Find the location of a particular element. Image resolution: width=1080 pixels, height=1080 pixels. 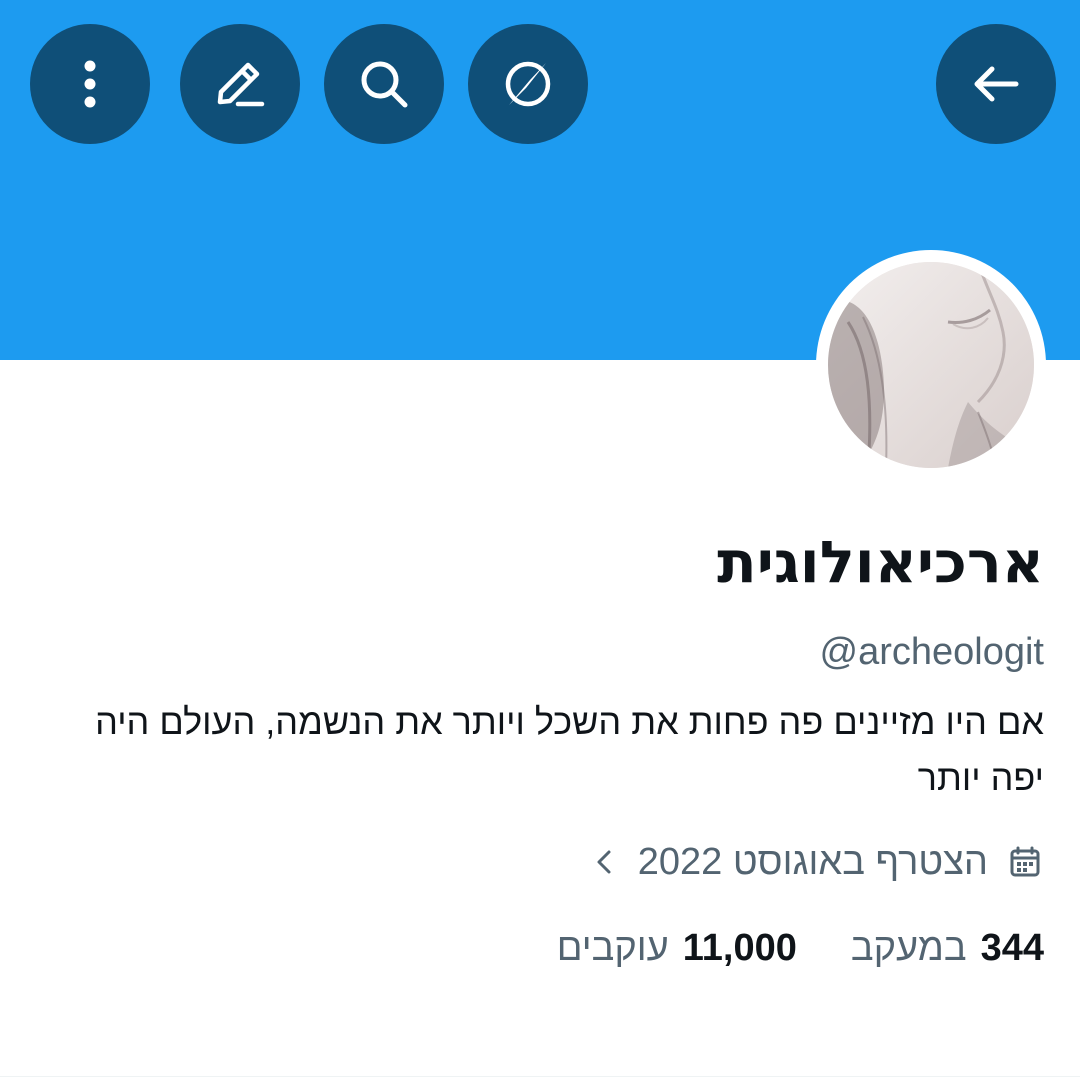

back-button is located at coordinates (996, 84).